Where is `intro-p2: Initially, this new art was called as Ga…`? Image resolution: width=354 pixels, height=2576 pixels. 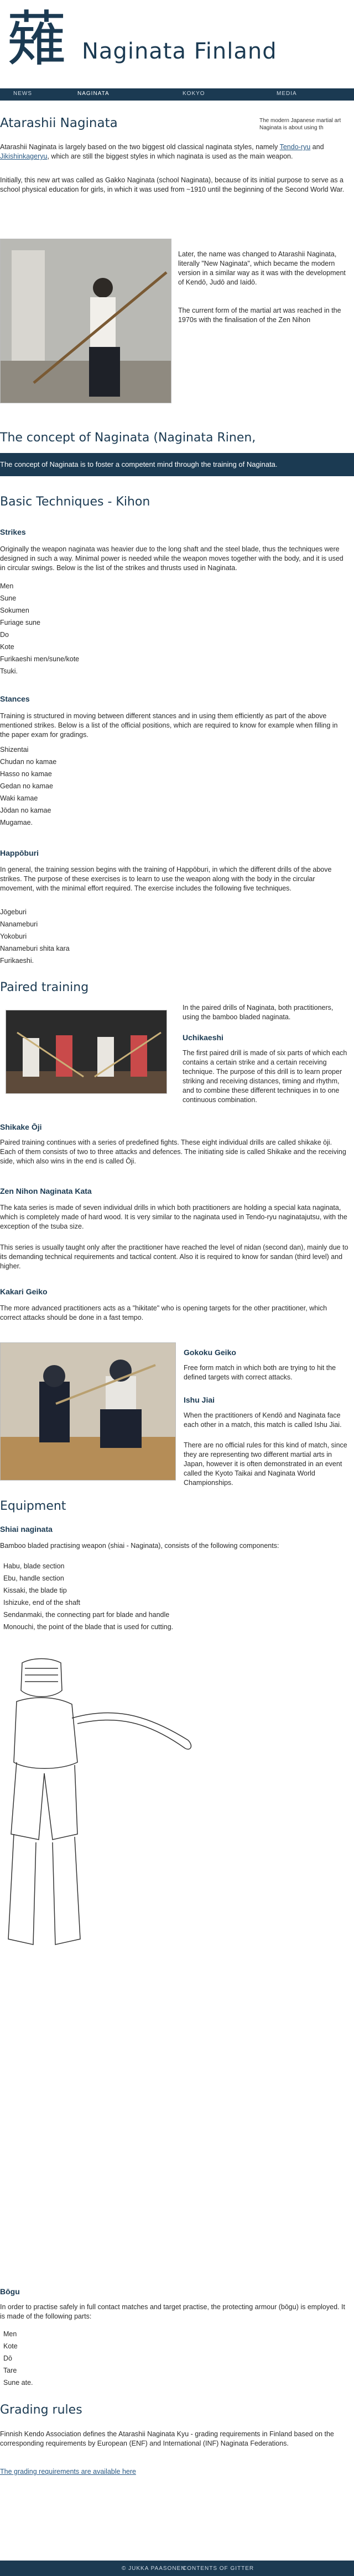
intro-p2: Initially, this new art was called as Ga… is located at coordinates (172, 184).